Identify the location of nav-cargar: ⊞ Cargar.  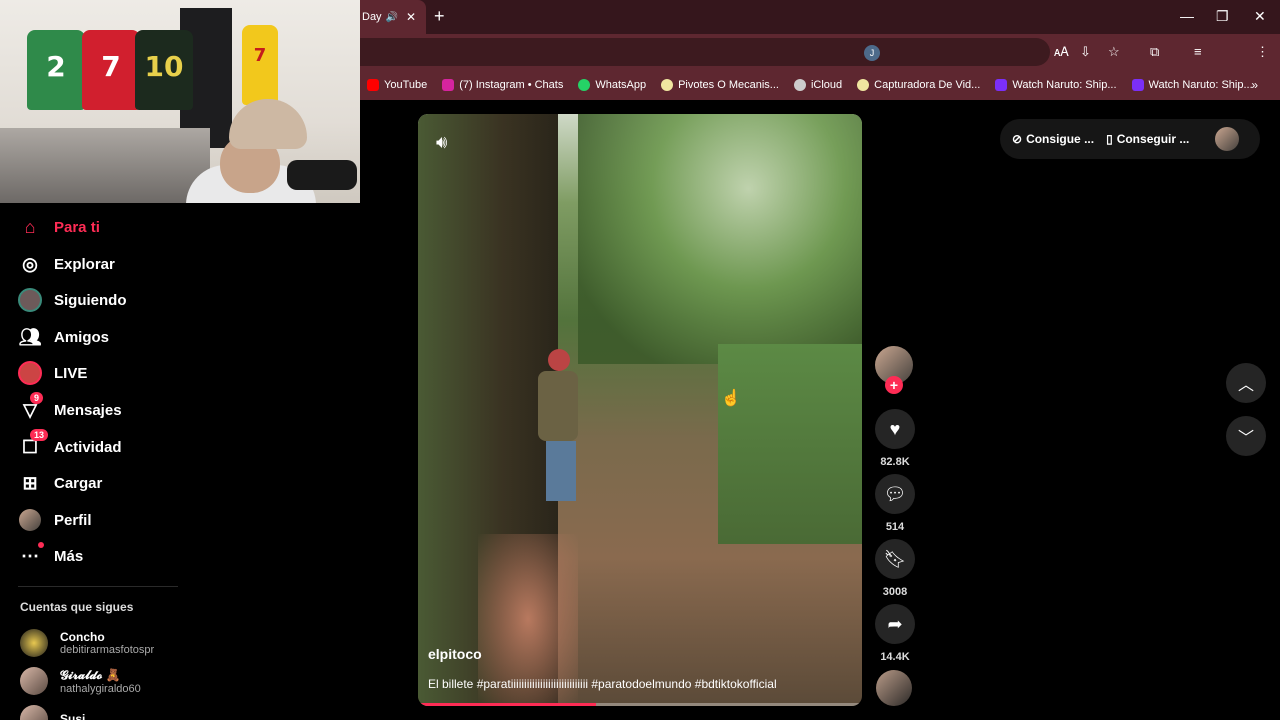
(60, 483).